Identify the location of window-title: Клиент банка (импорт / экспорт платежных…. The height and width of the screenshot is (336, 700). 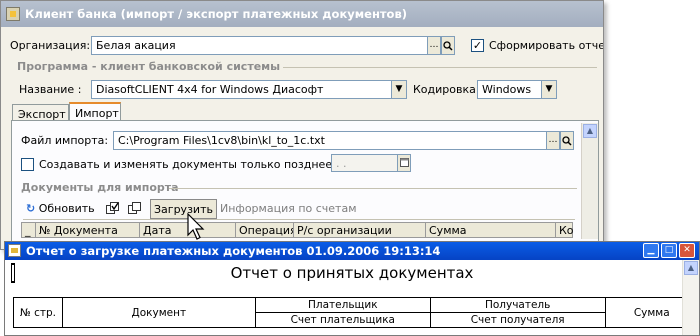
(216, 14).